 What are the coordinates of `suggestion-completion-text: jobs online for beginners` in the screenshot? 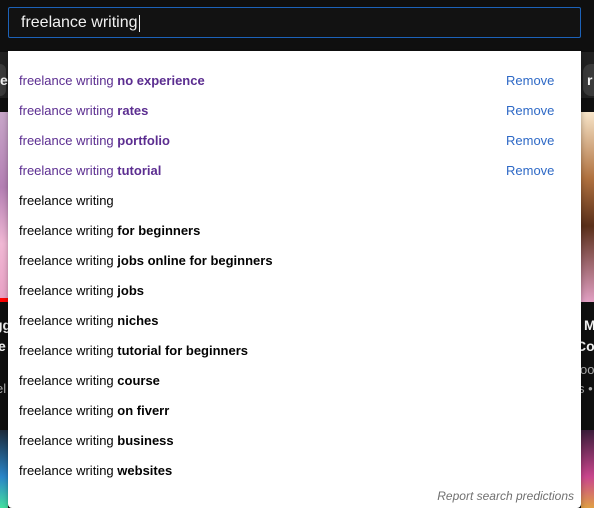 It's located at (195, 260).